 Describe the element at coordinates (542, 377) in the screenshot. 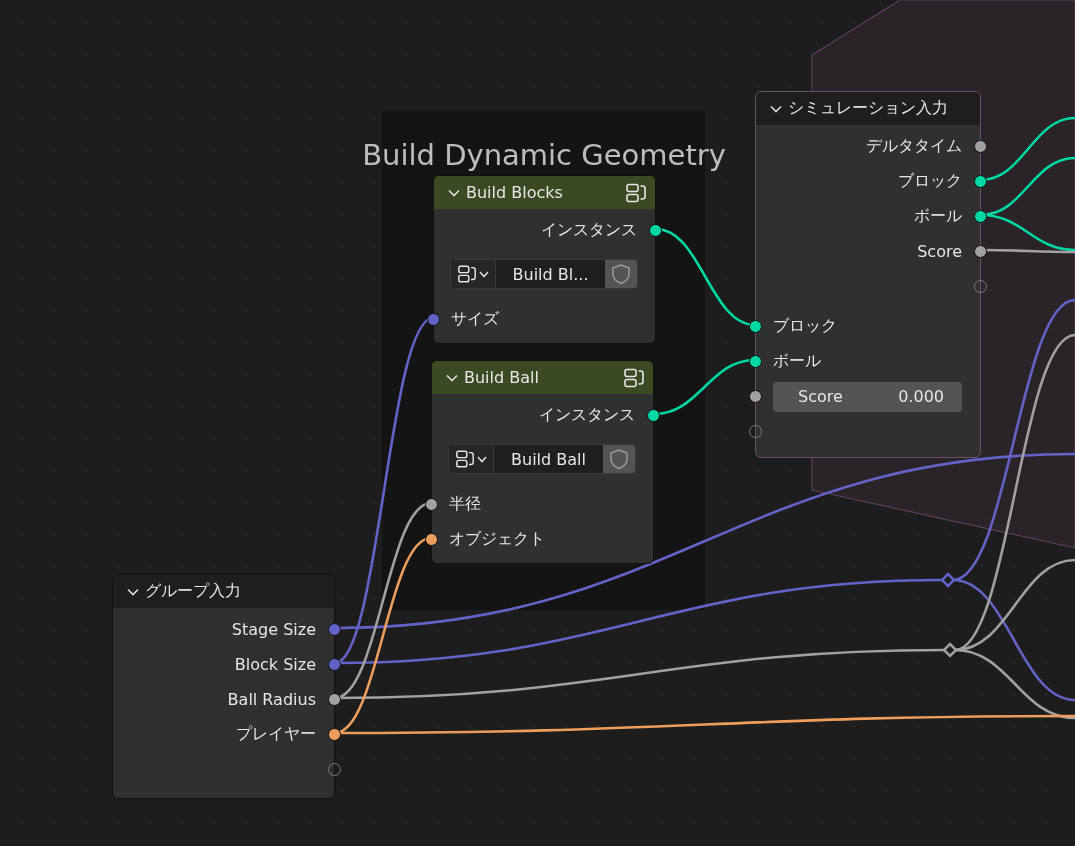

I see `node-header: Build Ball` at that location.